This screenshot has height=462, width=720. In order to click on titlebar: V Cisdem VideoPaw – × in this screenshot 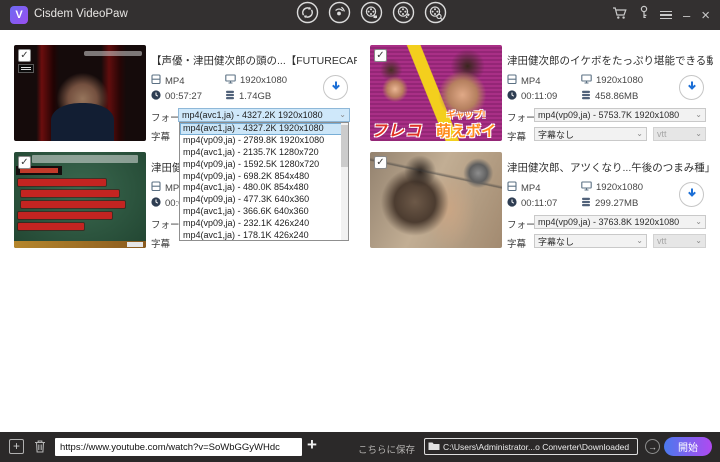, I will do `click(360, 15)`.